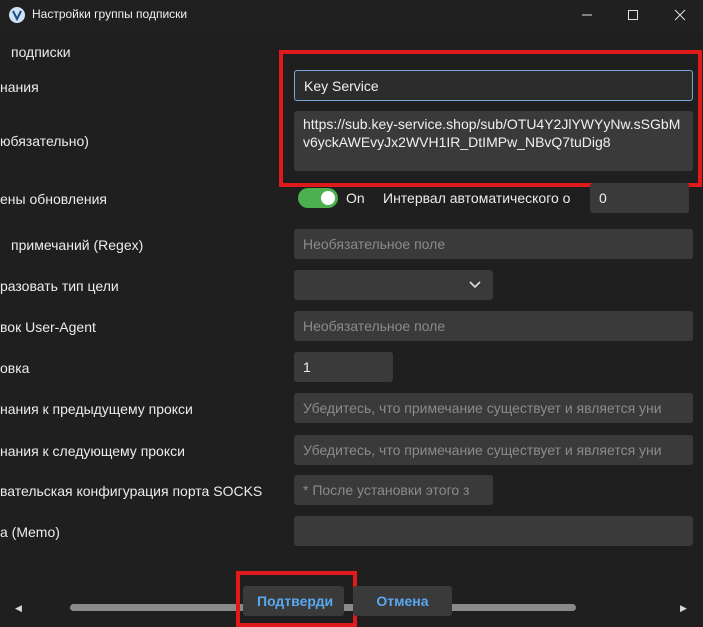 The image size is (703, 627). Describe the element at coordinates (639, 198) in the screenshot. I see `interval-input: 0` at that location.